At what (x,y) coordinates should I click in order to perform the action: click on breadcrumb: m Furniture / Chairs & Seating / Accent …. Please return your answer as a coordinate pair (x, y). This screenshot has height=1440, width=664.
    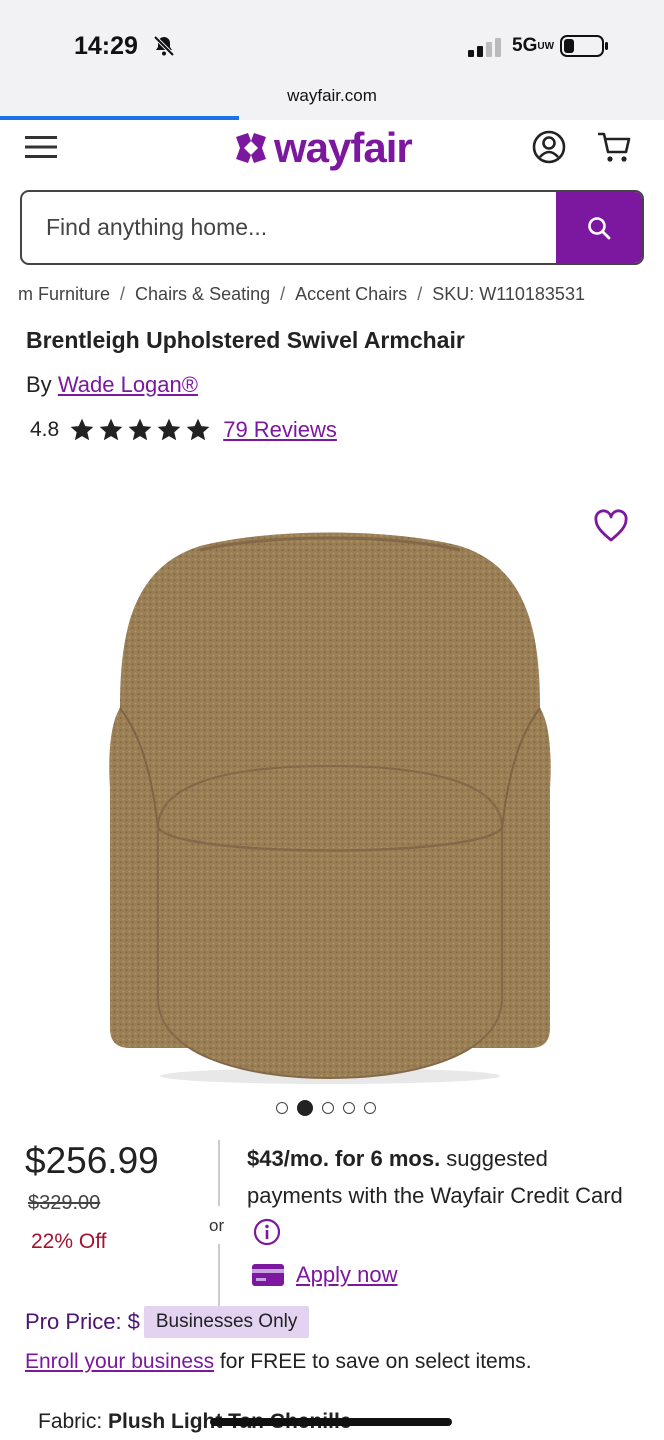
    Looking at the image, I should click on (301, 294).